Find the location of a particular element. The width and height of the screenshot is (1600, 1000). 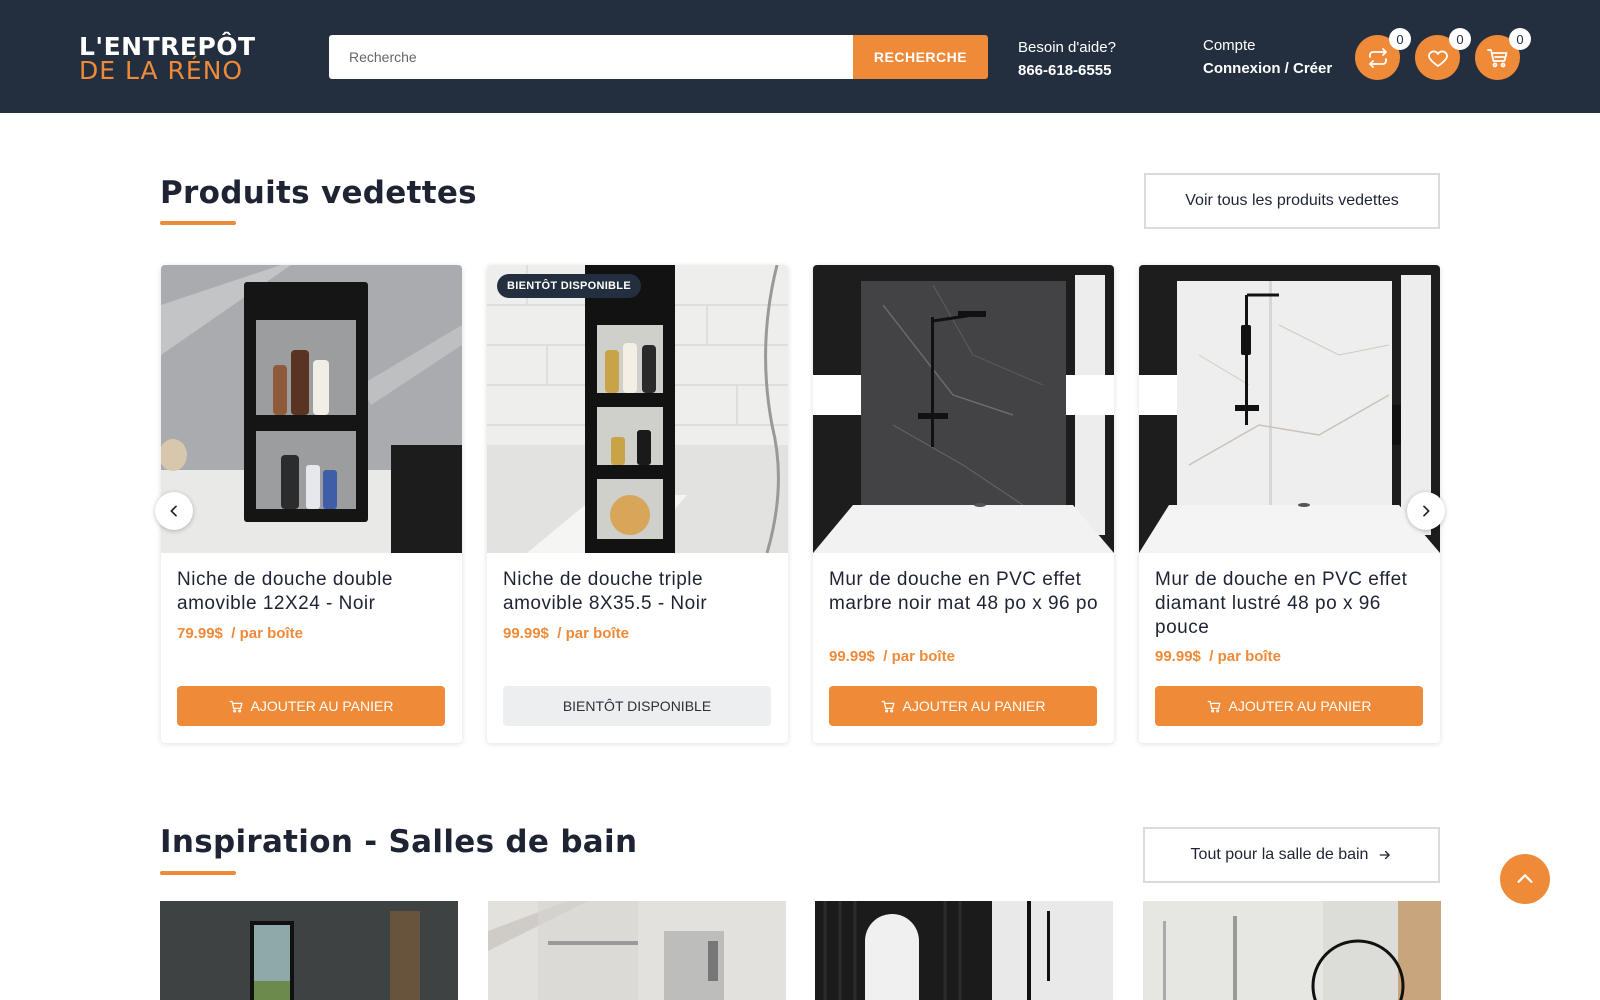

chevron-right-icon is located at coordinates (1426, 511).